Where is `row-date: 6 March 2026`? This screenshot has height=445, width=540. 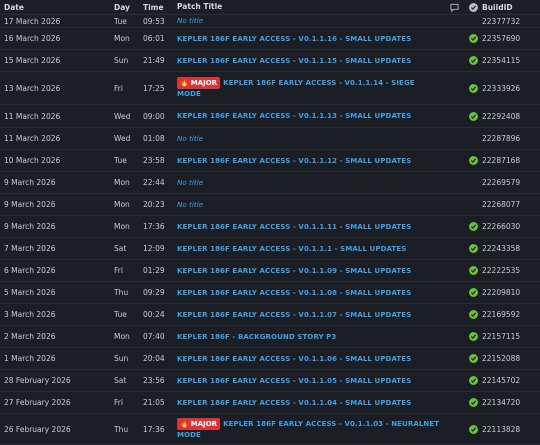 row-date: 6 March 2026 is located at coordinates (30, 270).